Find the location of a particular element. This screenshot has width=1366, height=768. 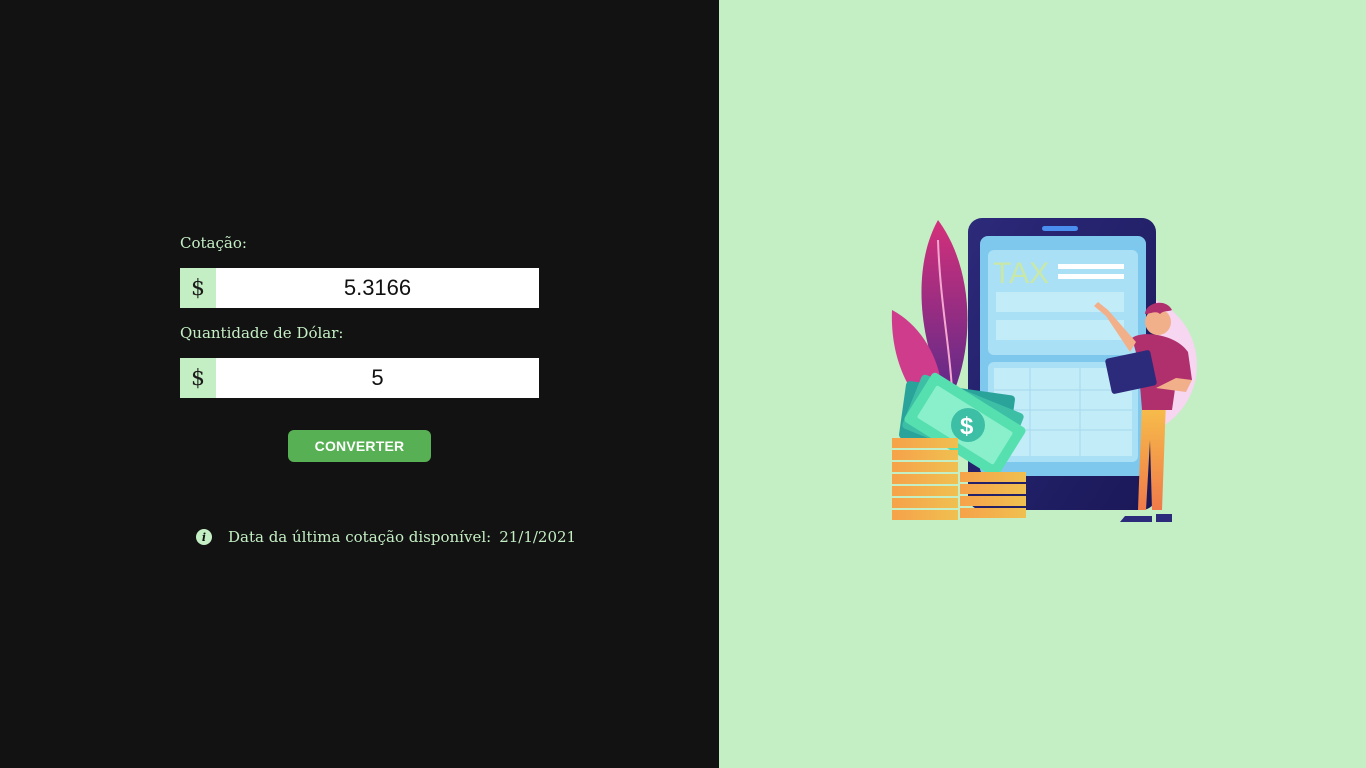

info-icon: i is located at coordinates (204, 537).